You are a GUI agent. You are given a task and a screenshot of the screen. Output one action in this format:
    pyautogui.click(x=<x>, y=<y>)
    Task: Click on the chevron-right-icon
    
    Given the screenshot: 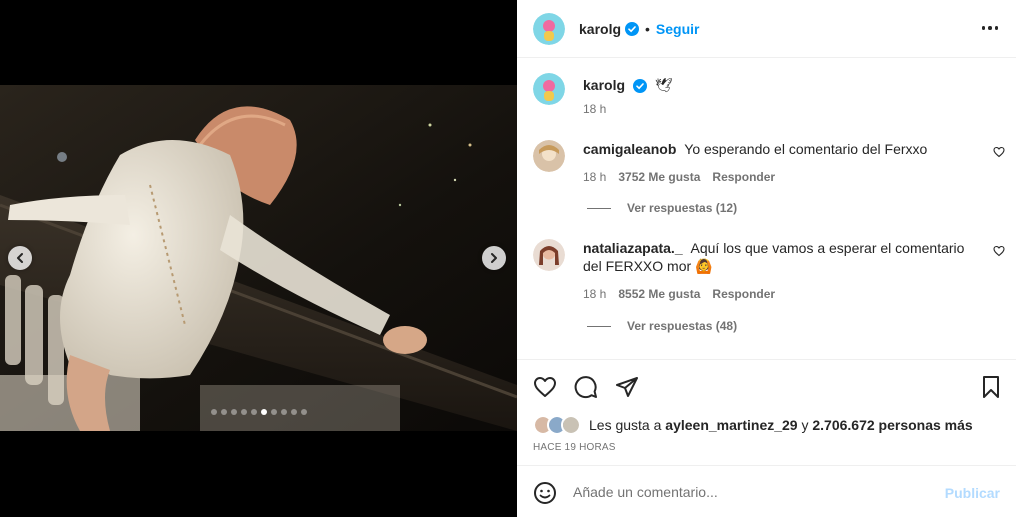 What is the action you would take?
    pyautogui.click(x=494, y=258)
    